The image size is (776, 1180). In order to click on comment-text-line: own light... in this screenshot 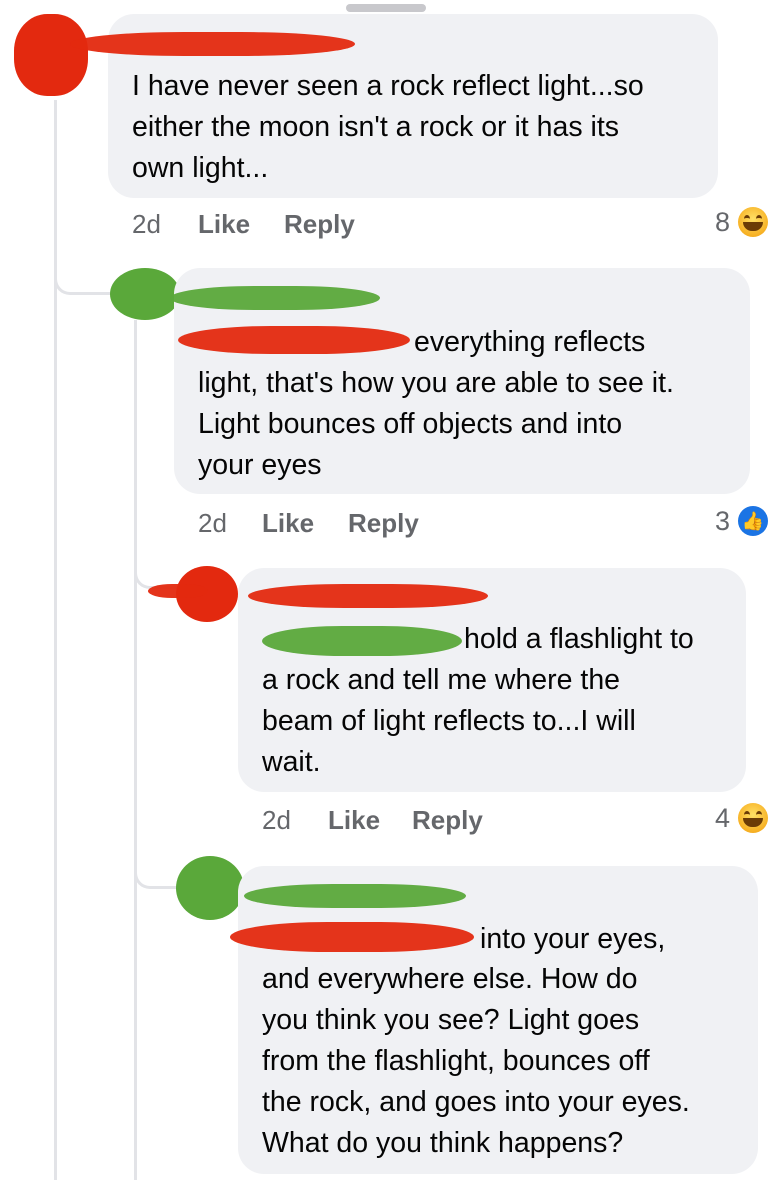, I will do `click(200, 168)`.